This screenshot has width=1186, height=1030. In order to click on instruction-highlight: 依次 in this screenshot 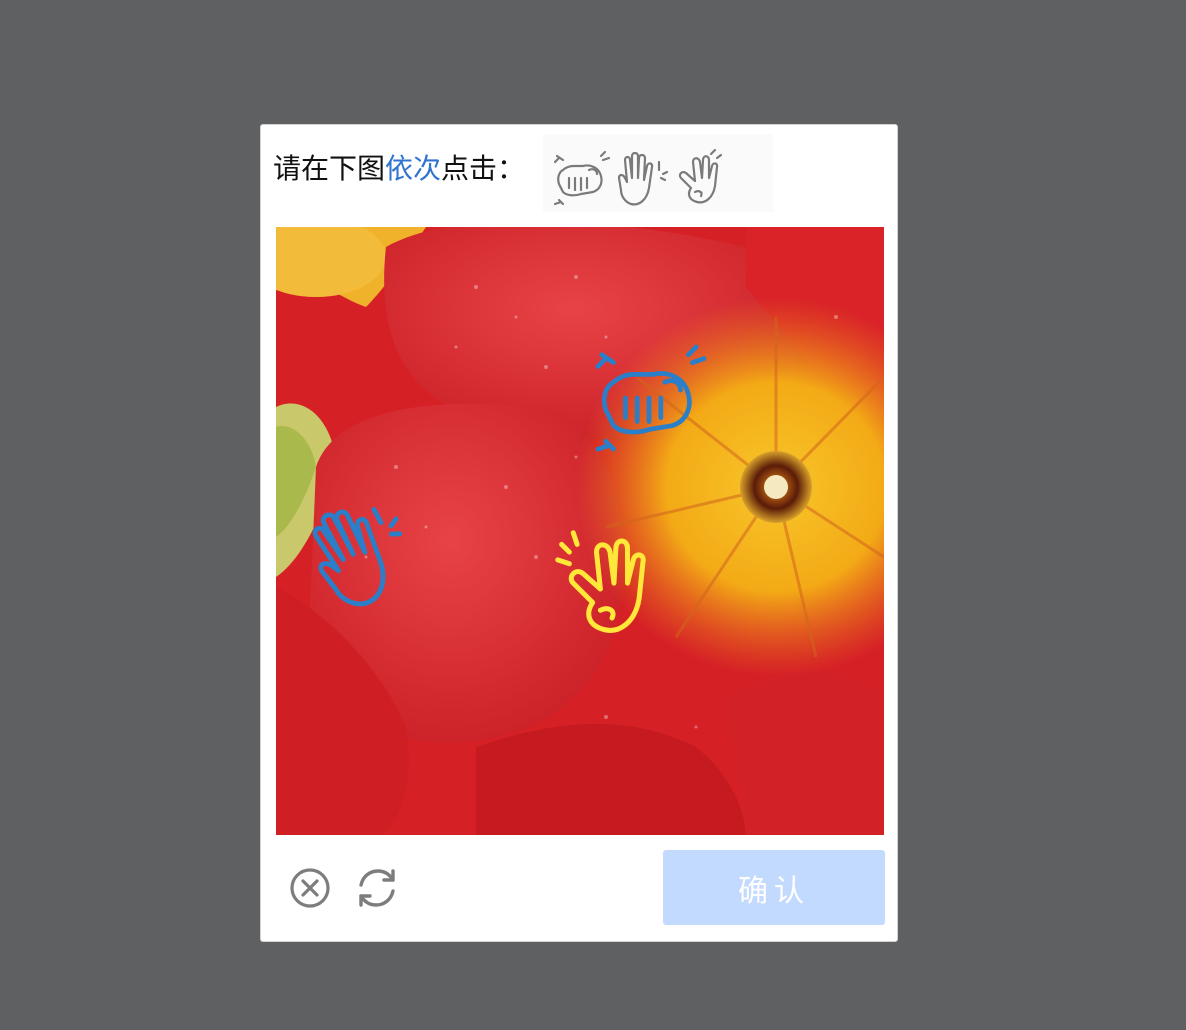, I will do `click(413, 168)`.